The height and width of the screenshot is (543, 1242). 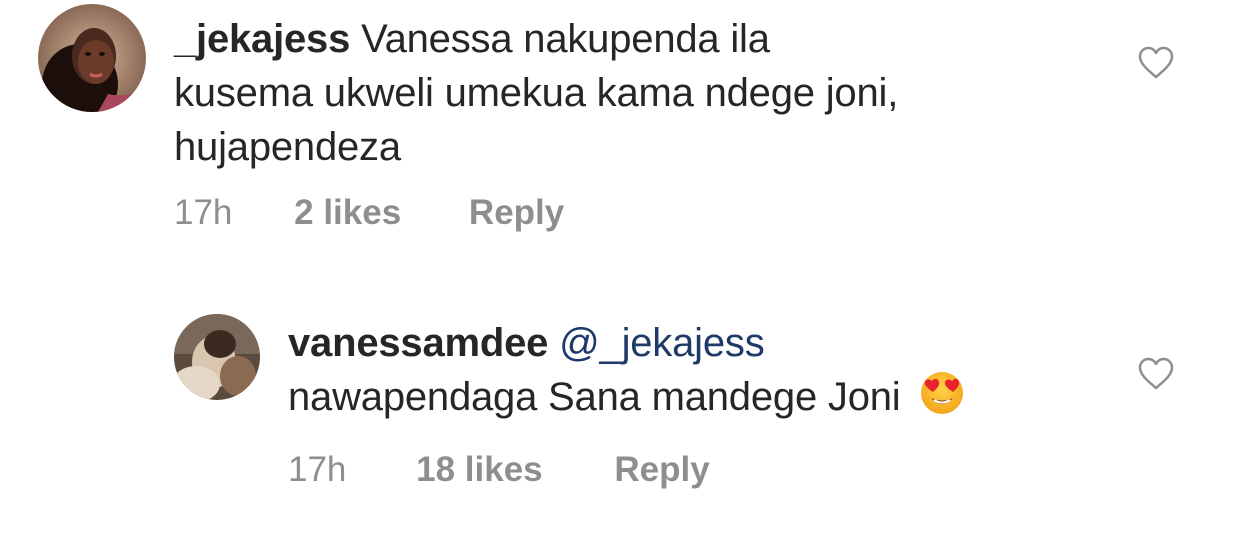 I want to click on smiling-face-with-heart-eyes-icon, so click(x=942, y=400).